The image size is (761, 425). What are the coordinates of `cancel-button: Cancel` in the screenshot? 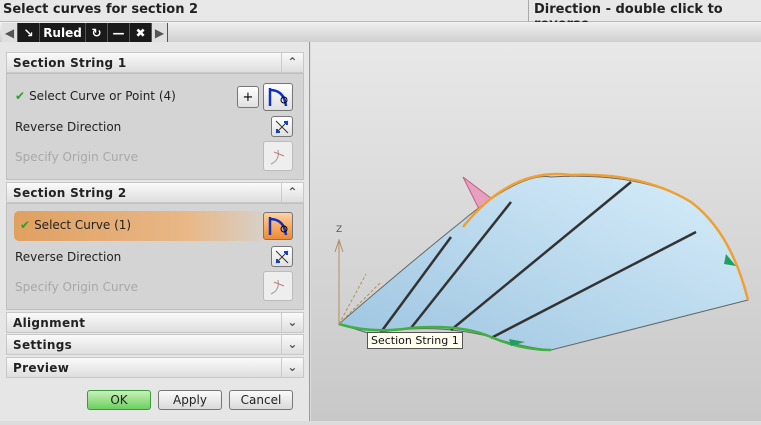 It's located at (261, 400).